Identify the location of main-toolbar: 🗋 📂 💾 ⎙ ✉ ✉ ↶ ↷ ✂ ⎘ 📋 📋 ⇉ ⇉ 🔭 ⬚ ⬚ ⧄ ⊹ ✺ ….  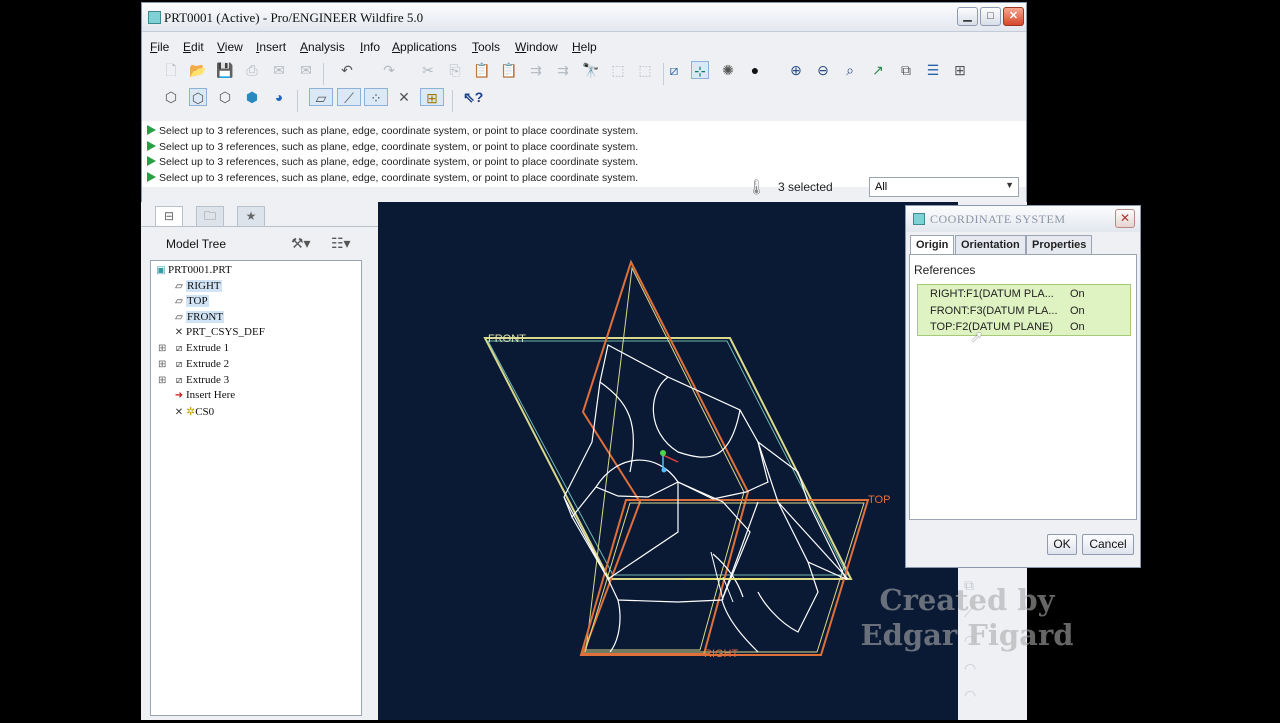
(584, 74).